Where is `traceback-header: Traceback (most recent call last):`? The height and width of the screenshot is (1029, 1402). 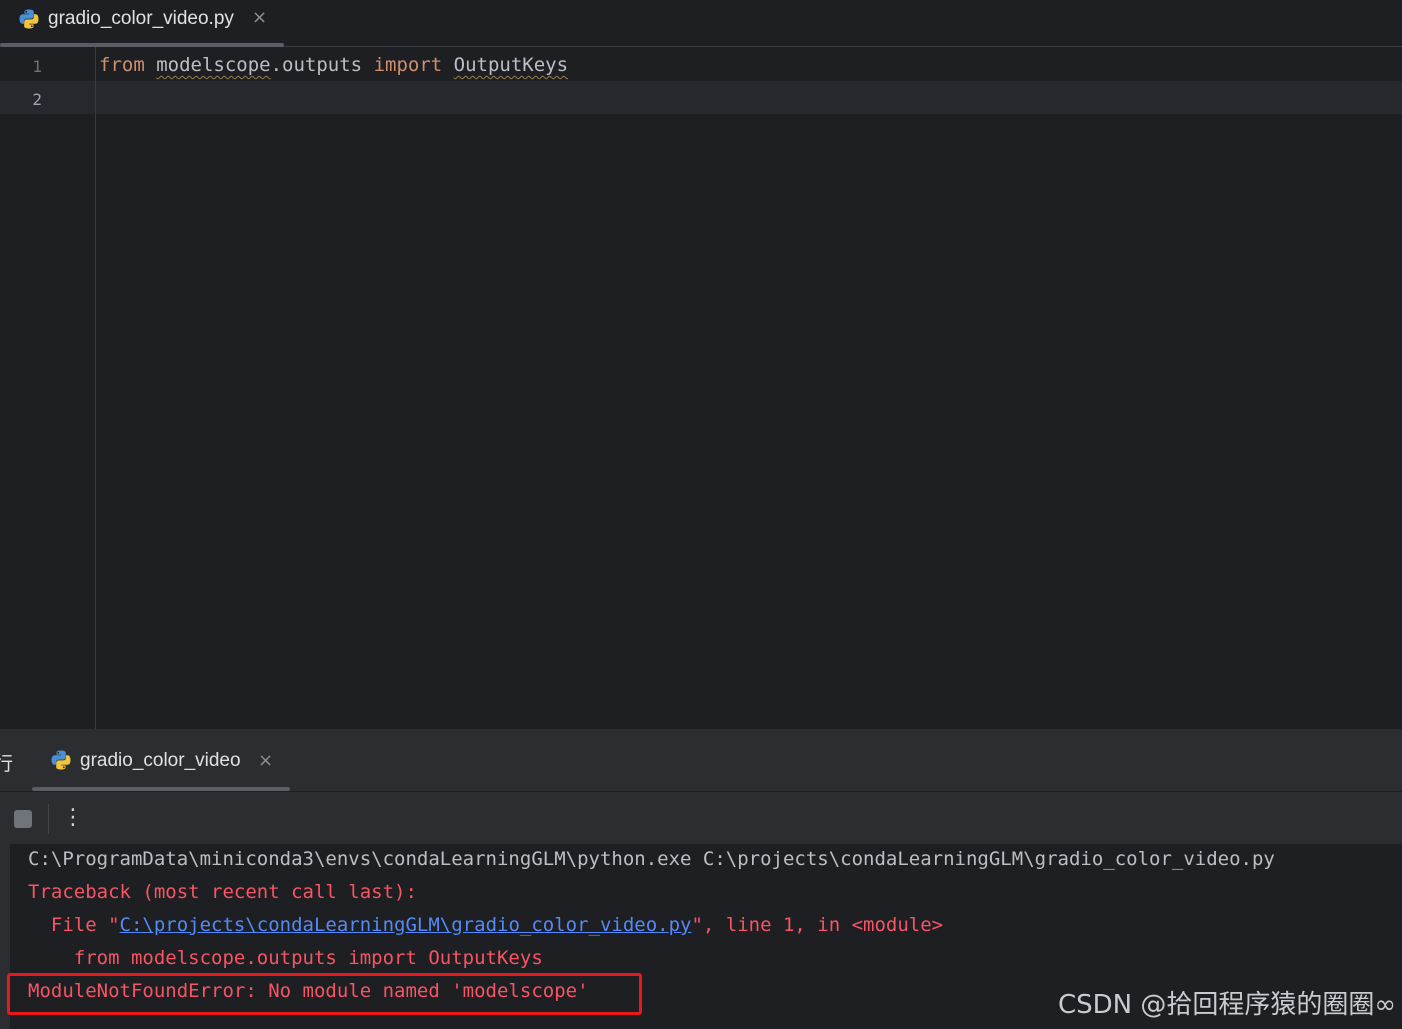
traceback-header: Traceback (most recent call last): is located at coordinates (222, 892).